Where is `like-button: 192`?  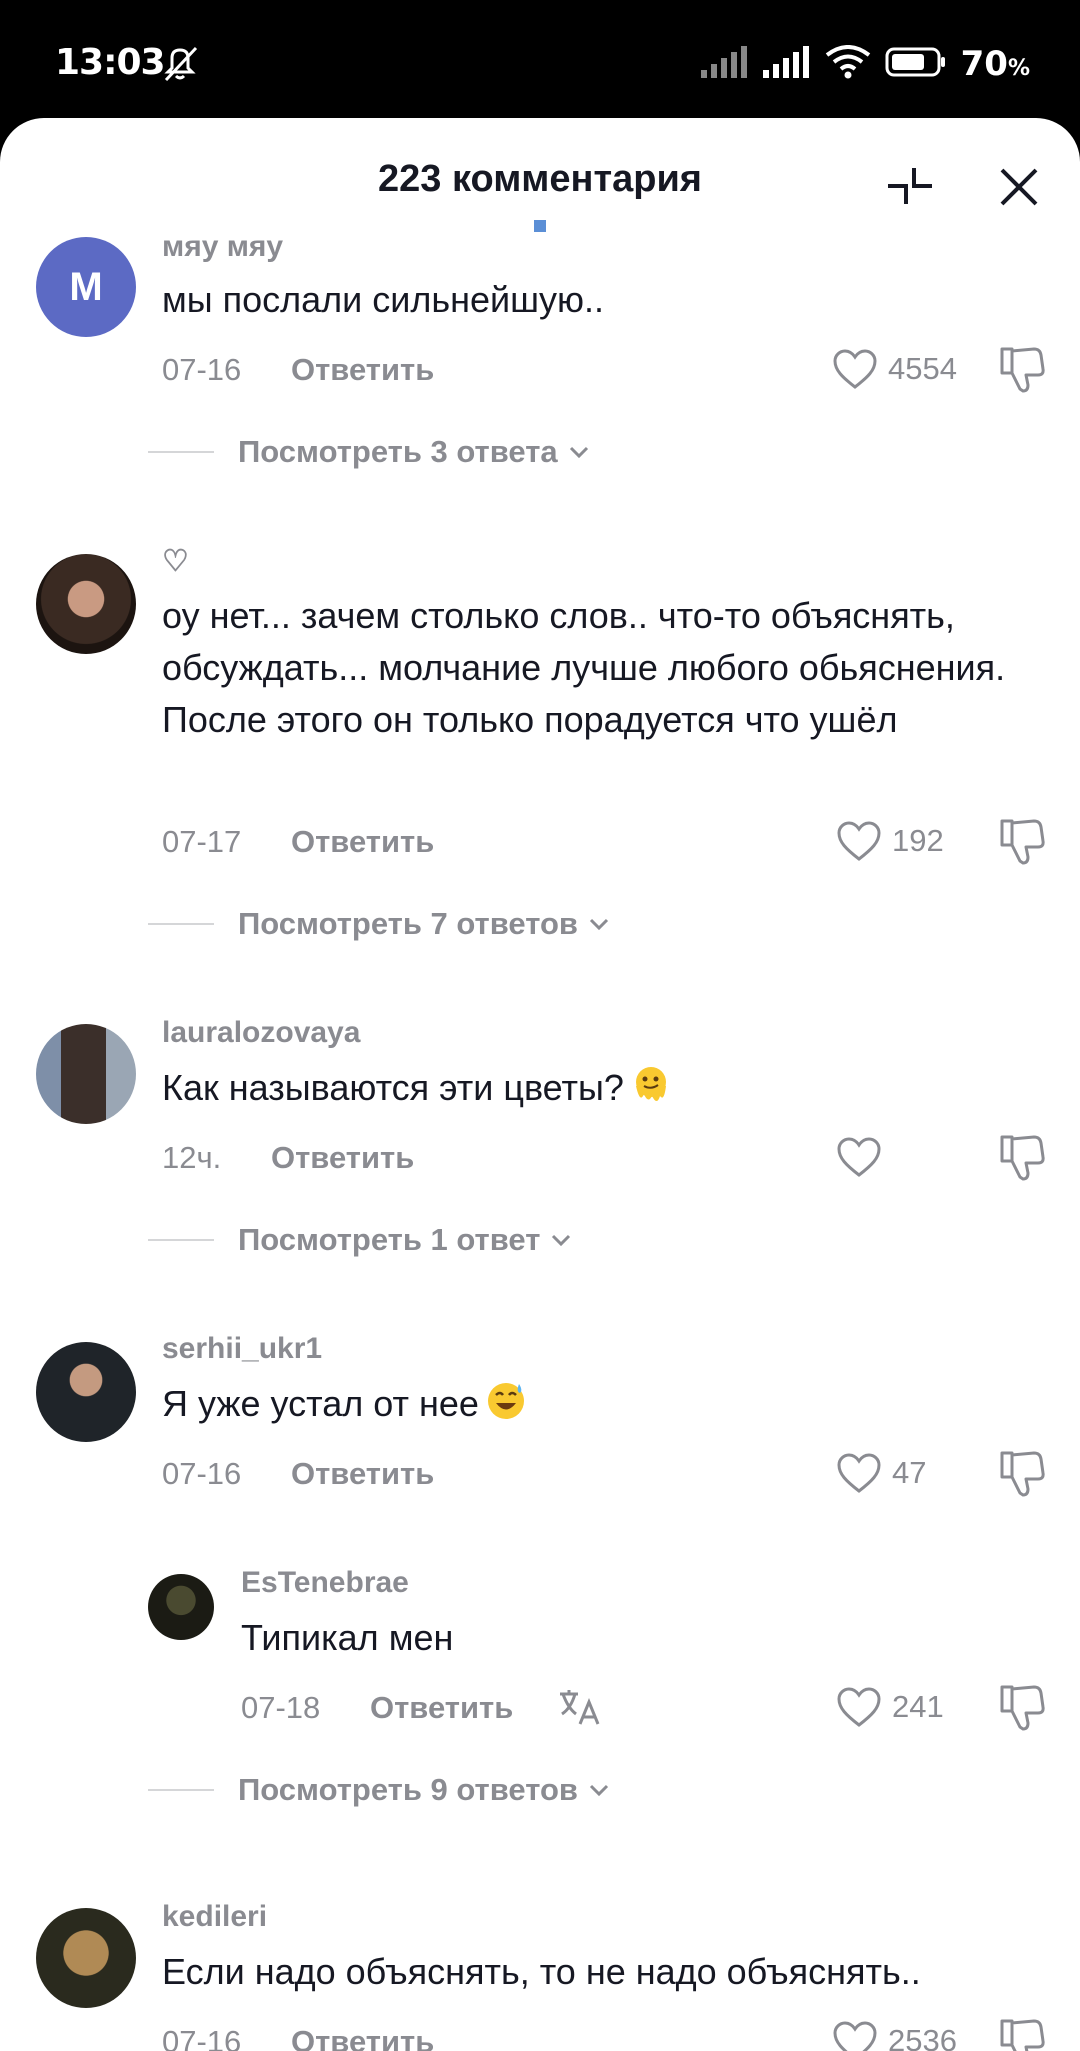 like-button: 192 is located at coordinates (890, 841).